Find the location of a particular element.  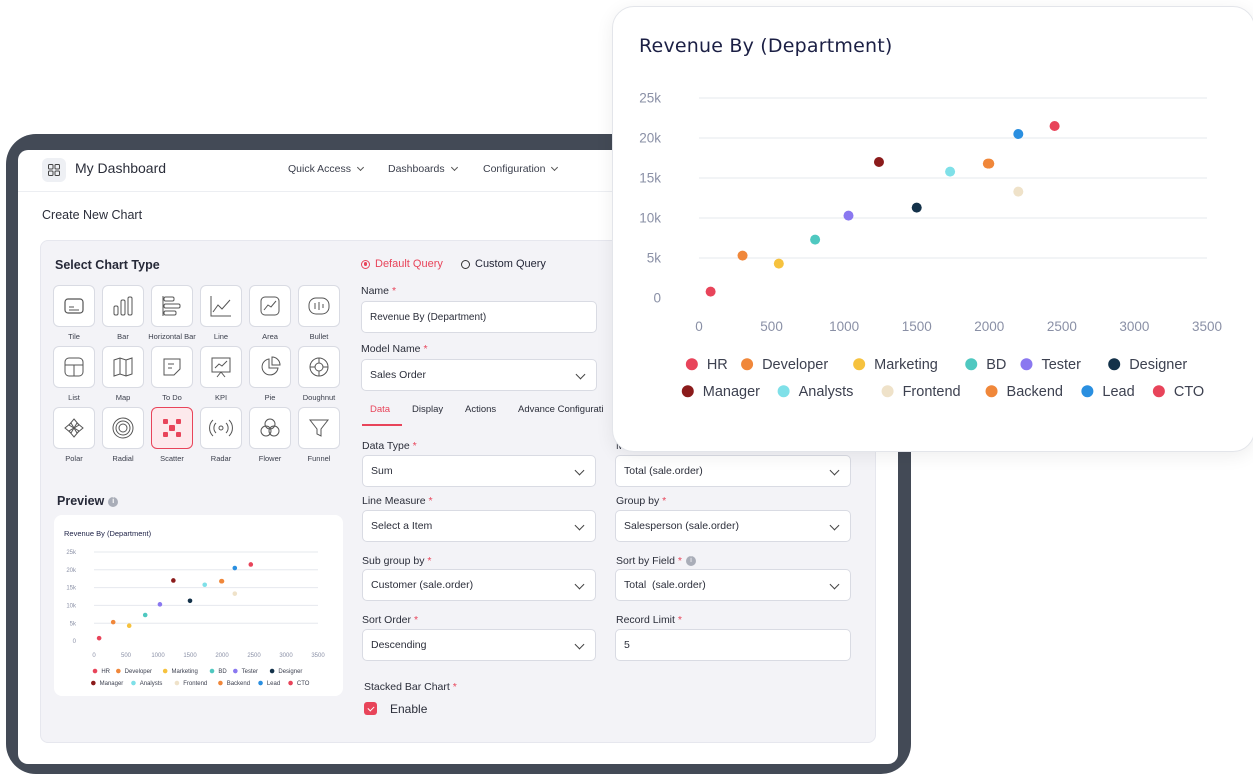

data-point-lead is located at coordinates (1018, 134).